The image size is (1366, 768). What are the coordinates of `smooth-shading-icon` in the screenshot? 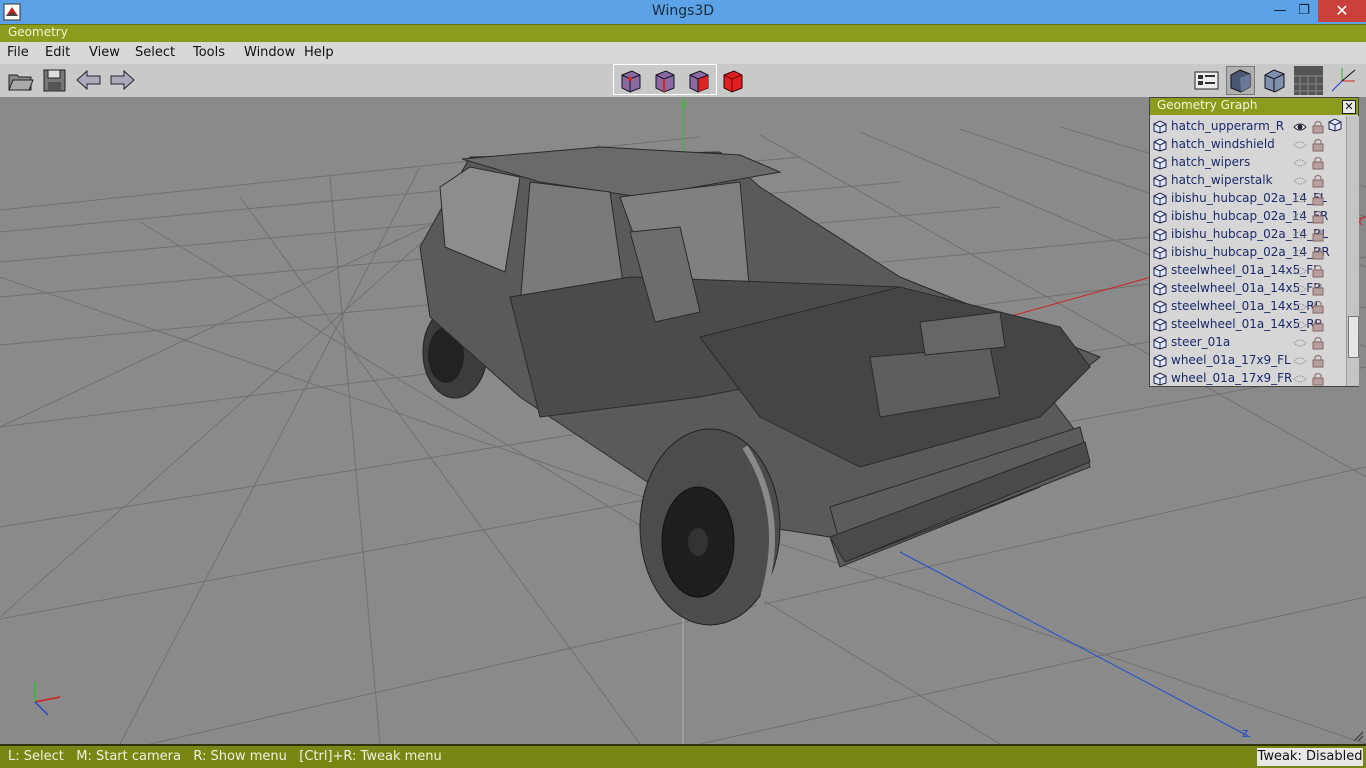 It's located at (1240, 80).